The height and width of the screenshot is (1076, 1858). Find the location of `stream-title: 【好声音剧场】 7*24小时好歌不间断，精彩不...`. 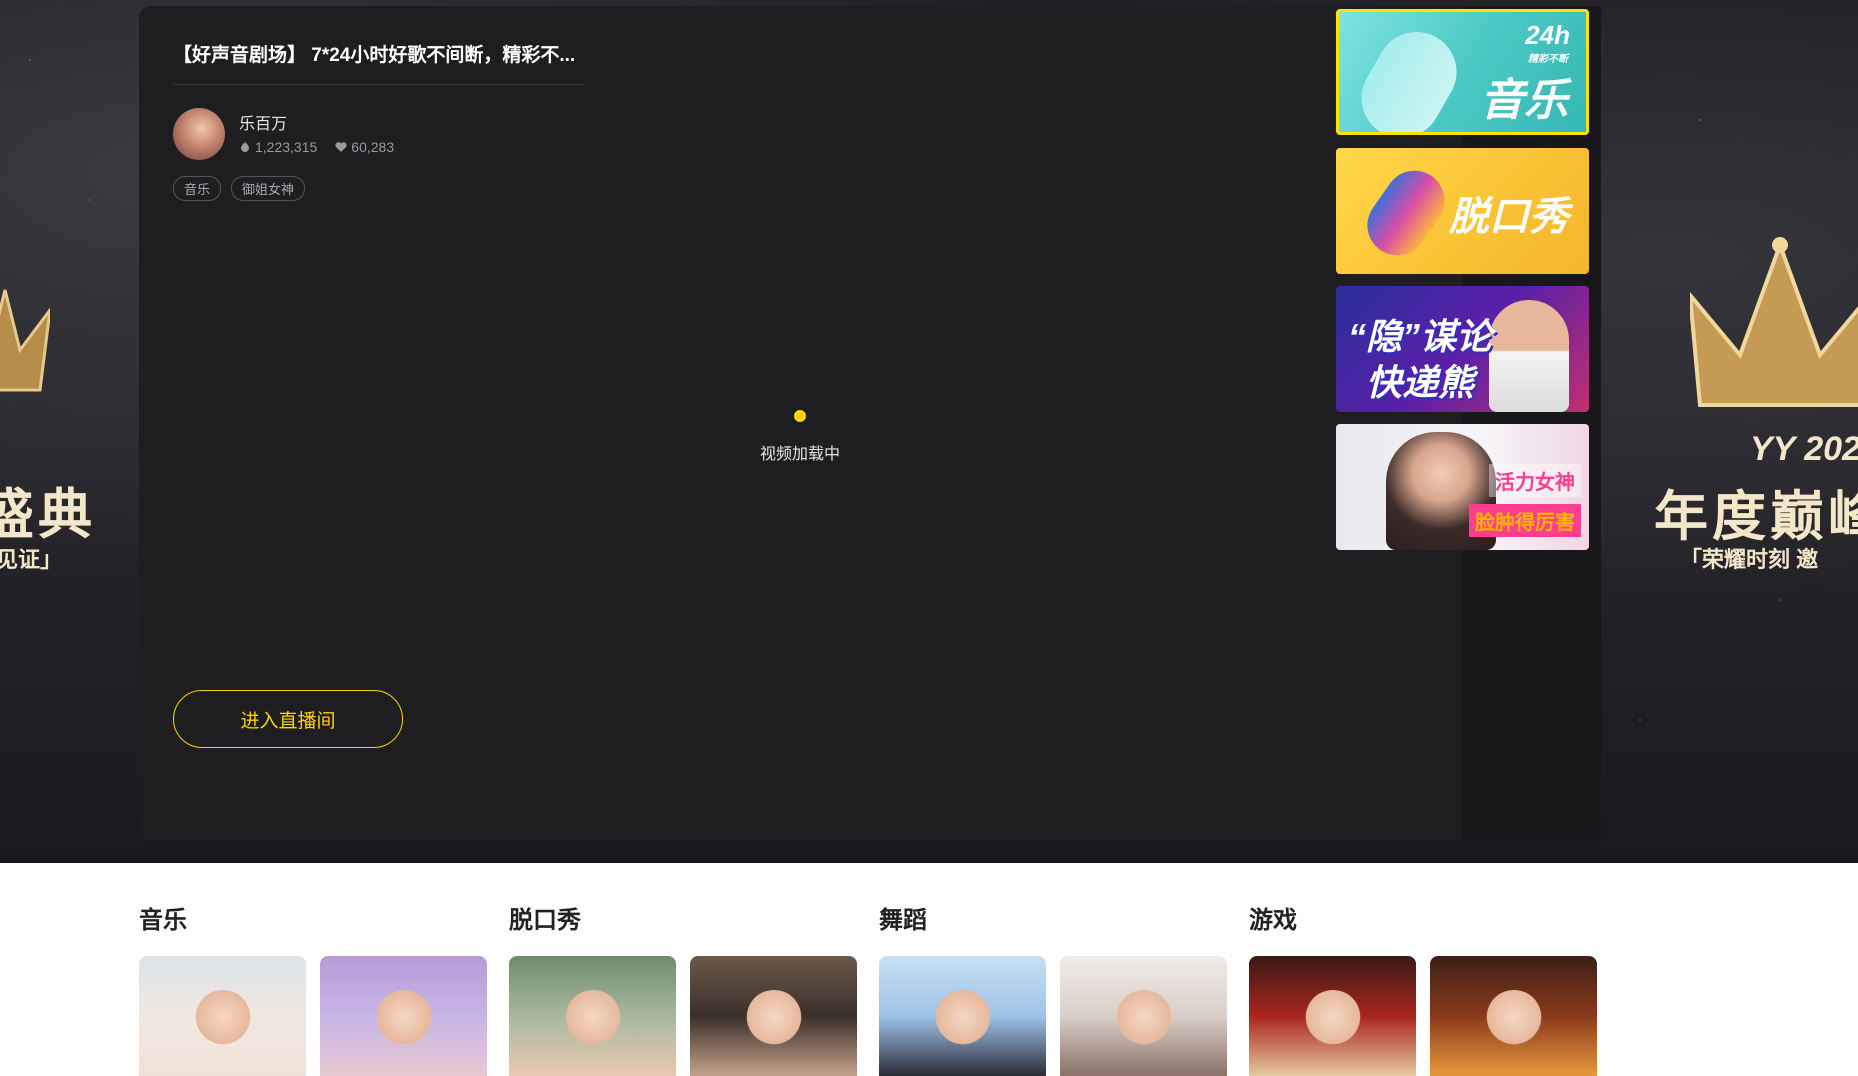

stream-title: 【好声音剧场】 7*24小时好歌不间断，精彩不... is located at coordinates (374, 55).